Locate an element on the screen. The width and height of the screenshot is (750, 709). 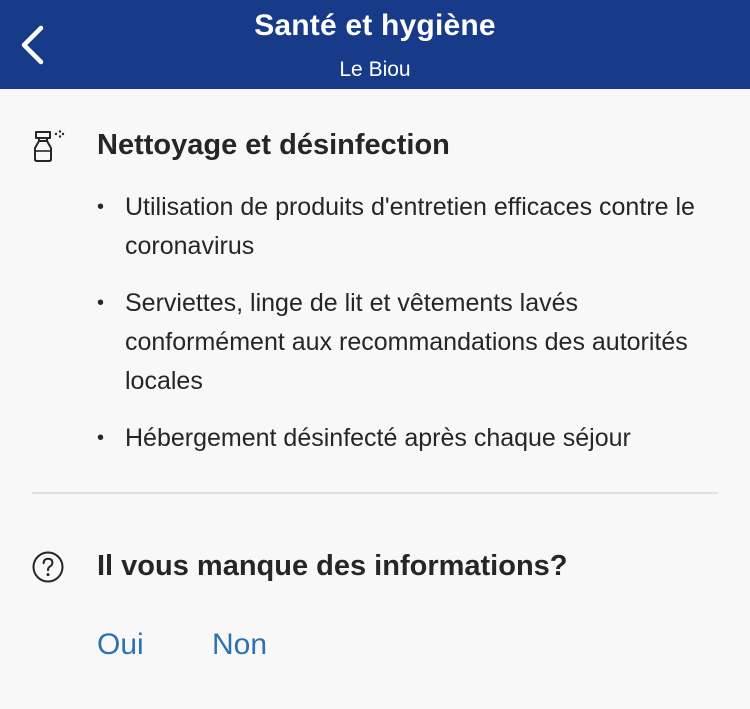
no-button: Non is located at coordinates (239, 645).